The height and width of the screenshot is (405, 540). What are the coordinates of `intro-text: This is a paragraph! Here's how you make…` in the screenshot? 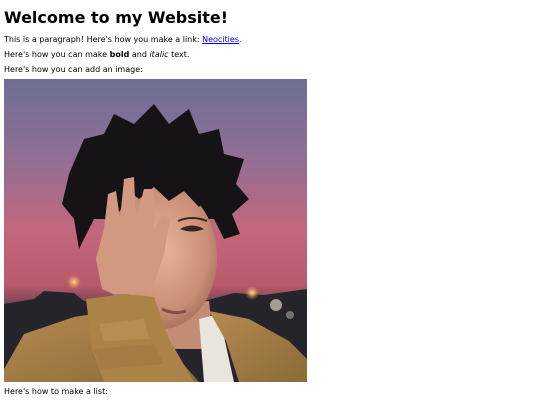 It's located at (103, 39).